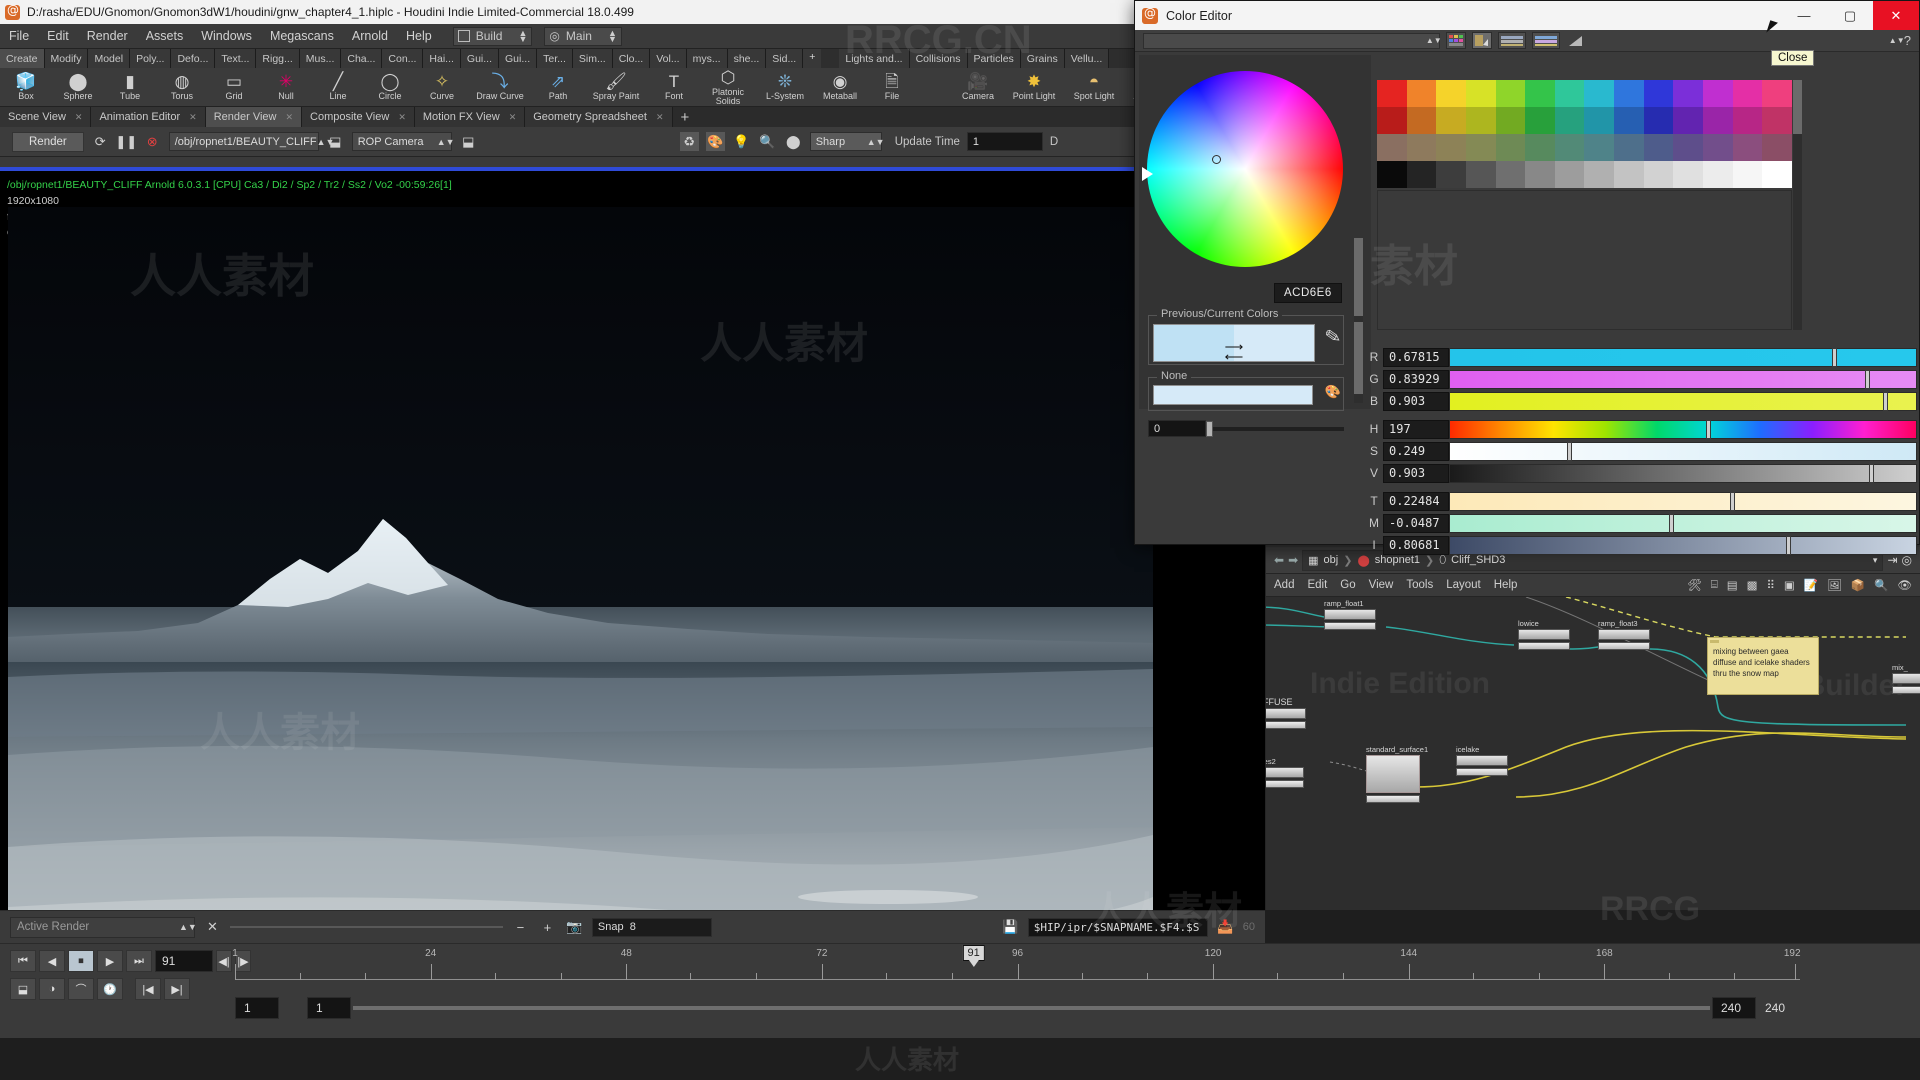 The width and height of the screenshot is (1920, 1080). What do you see at coordinates (1672, 523) in the screenshot?
I see `slider-thumb-m` at bounding box center [1672, 523].